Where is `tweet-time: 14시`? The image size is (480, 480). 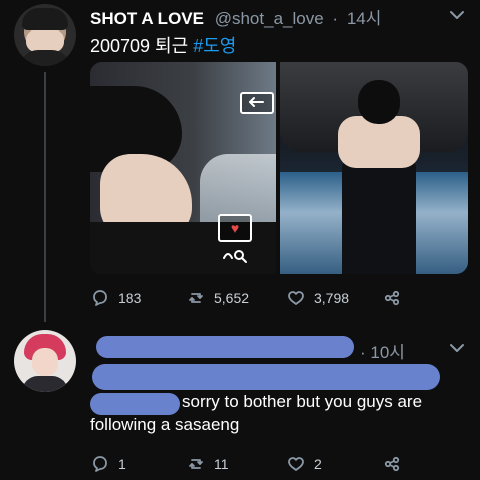
tweet-time: 14시 is located at coordinates (364, 18).